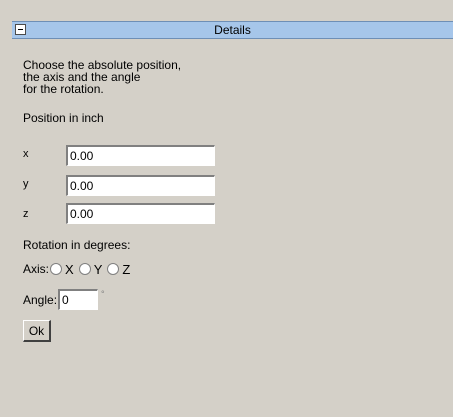 This screenshot has height=417, width=453. I want to click on degree-mark: °, so click(103, 294).